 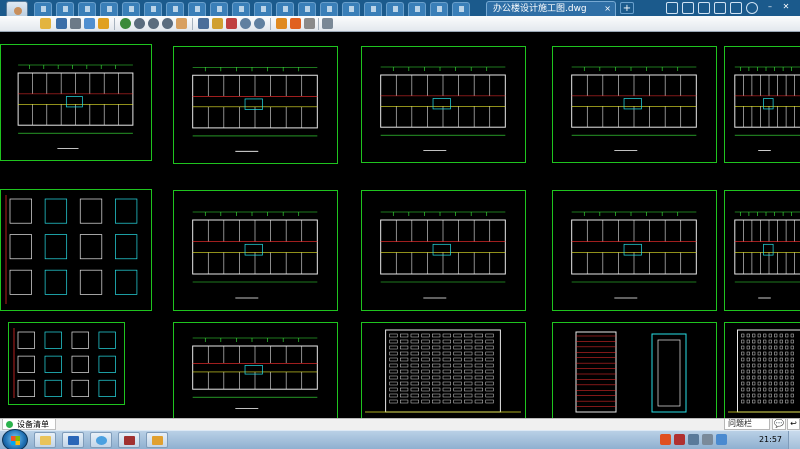 What do you see at coordinates (203, 23) in the screenshot?
I see `text-icon` at bounding box center [203, 23].